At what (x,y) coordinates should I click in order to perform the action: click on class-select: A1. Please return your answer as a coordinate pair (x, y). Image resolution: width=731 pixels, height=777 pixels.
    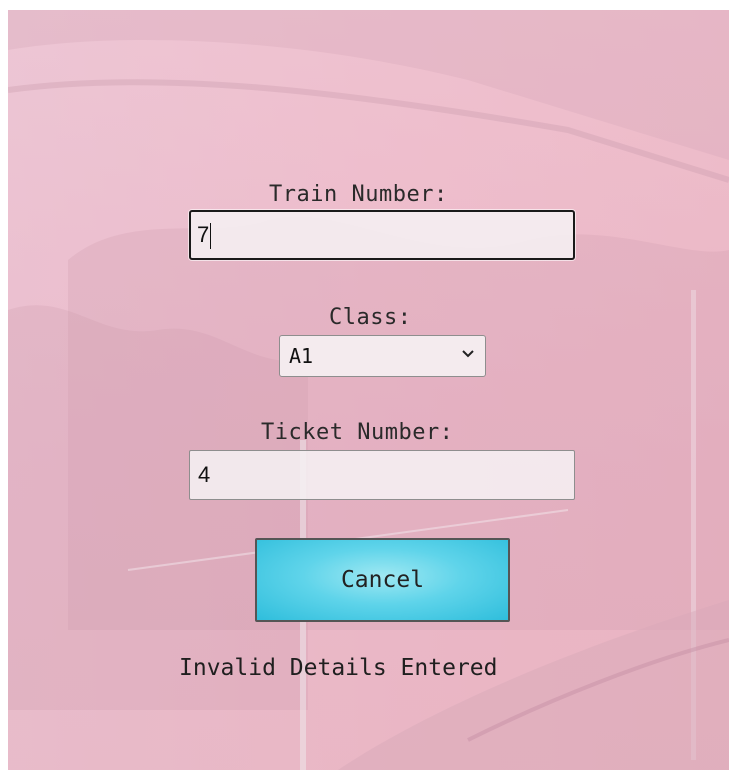
    Looking at the image, I should click on (382, 356).